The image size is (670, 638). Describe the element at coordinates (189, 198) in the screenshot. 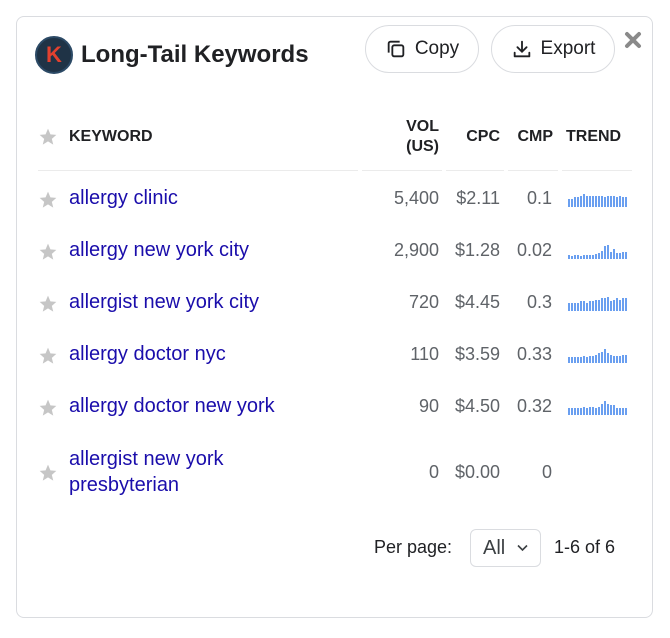

I see `keyword-link: allergy clinic` at that location.